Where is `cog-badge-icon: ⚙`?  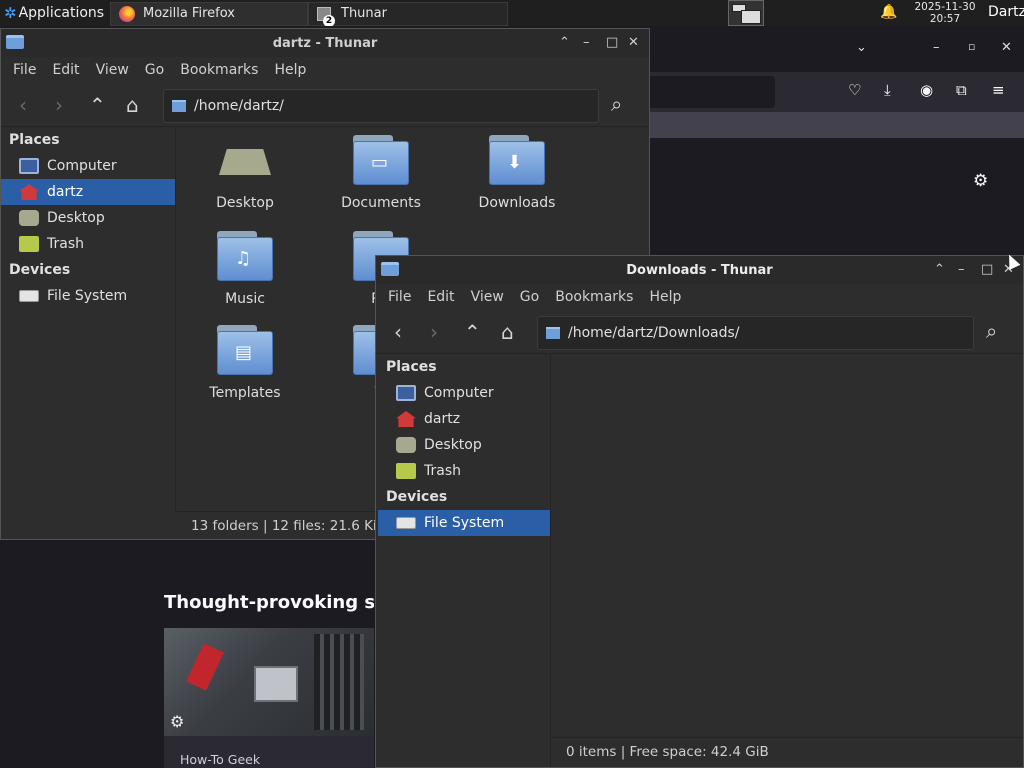 cog-badge-icon: ⚙ is located at coordinates (177, 721).